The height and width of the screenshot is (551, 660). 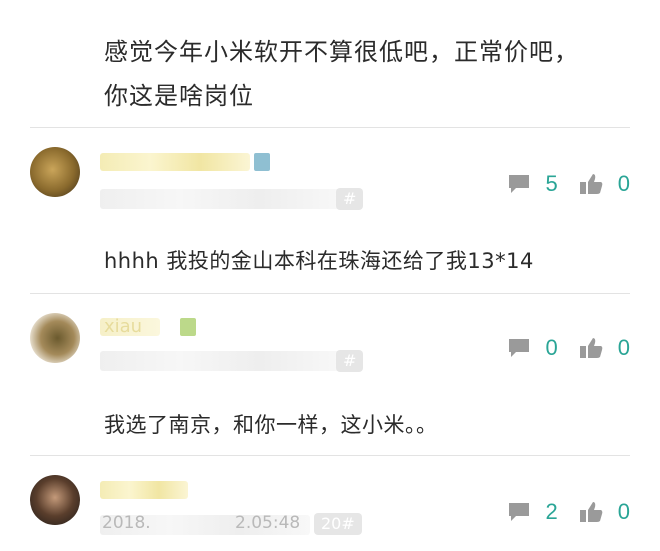 I want to click on comment-text-line-1: 感觉今年小米软开不算很低吧，正常价吧，, so click(x=341, y=52).